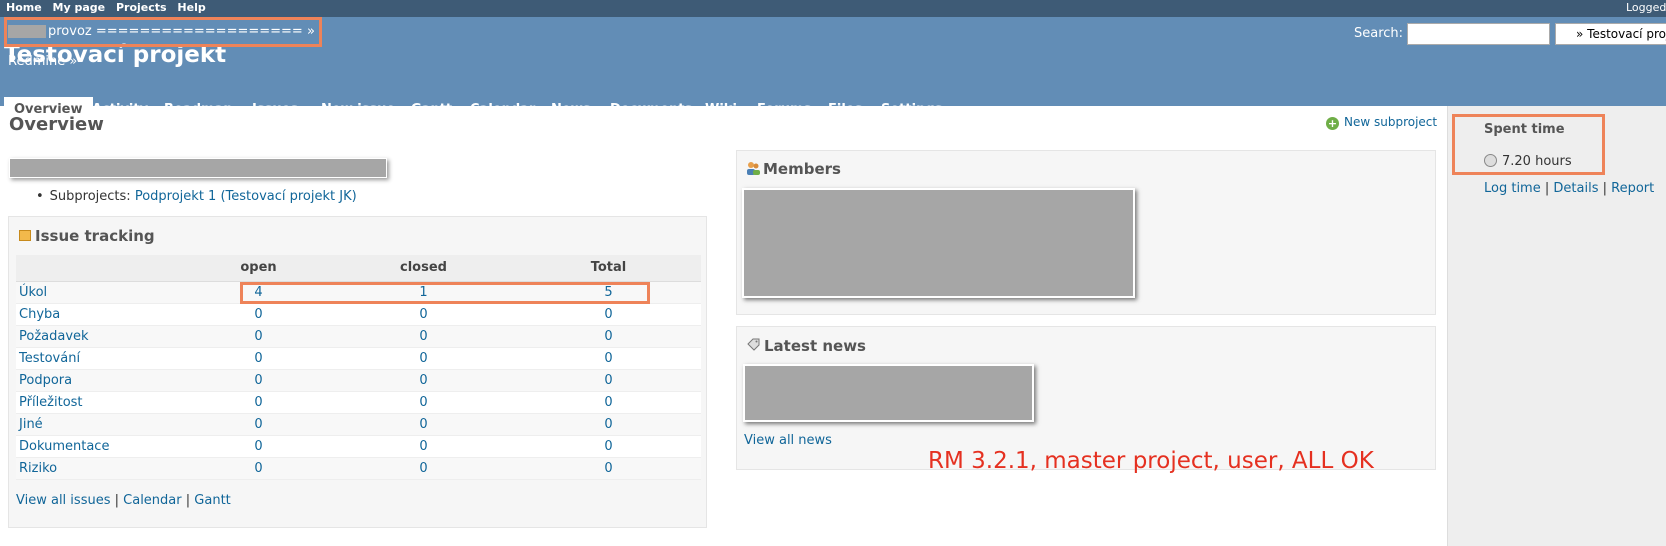 This screenshot has width=1666, height=546. Describe the element at coordinates (258, 268) in the screenshot. I see `column-header-open: open` at that location.